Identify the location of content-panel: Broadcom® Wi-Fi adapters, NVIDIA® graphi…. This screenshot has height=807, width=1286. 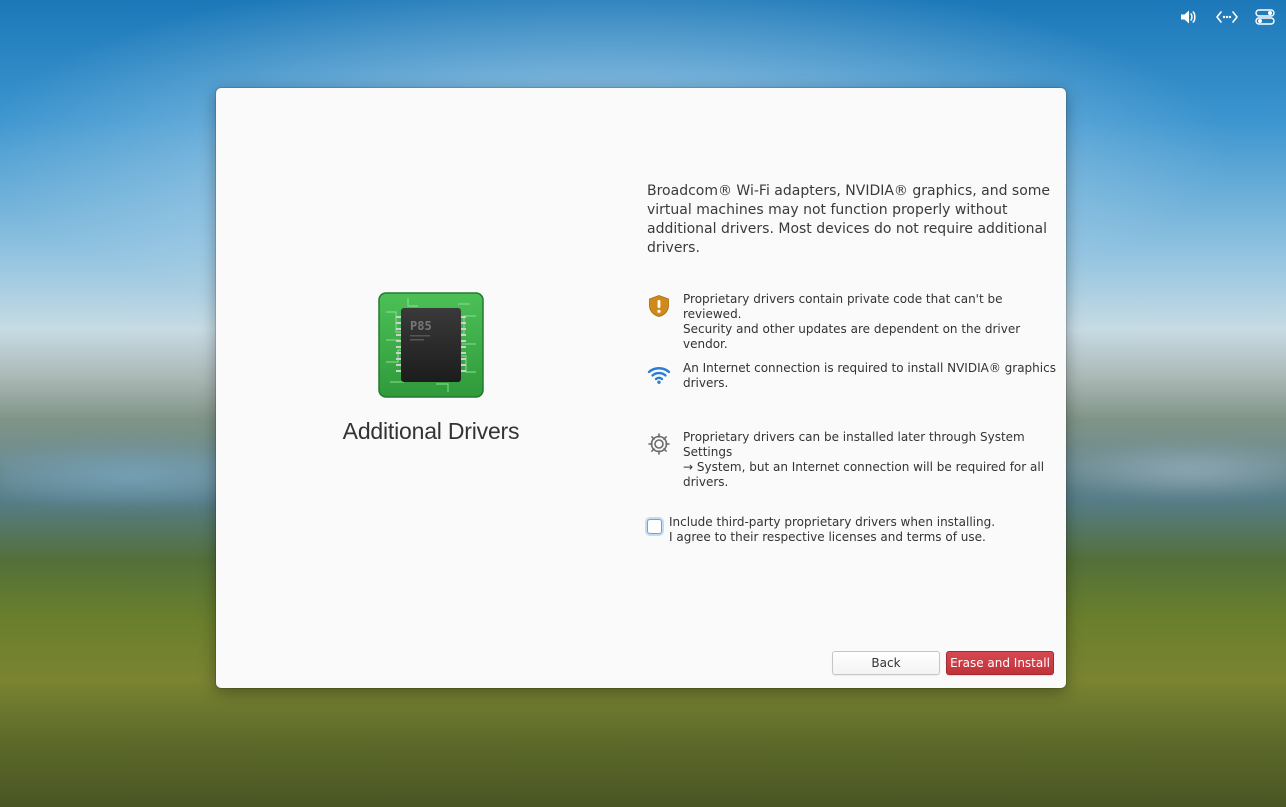
(852, 363).